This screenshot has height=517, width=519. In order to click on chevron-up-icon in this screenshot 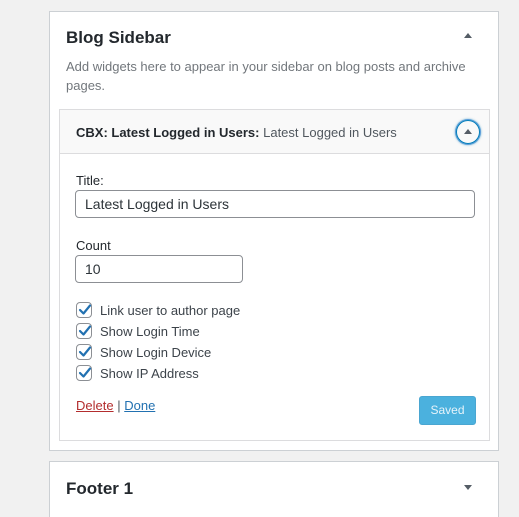, I will do `click(468, 131)`.